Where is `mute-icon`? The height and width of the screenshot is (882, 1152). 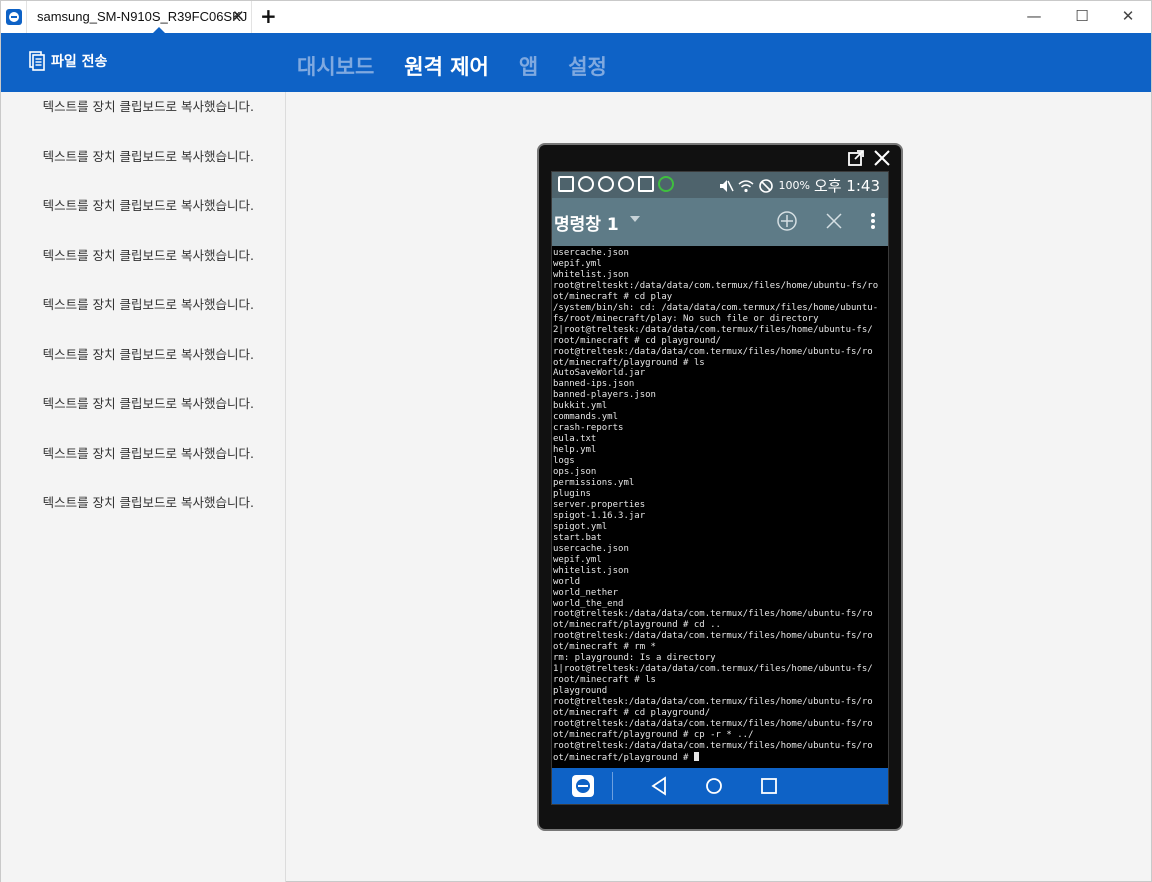
mute-icon is located at coordinates (727, 185).